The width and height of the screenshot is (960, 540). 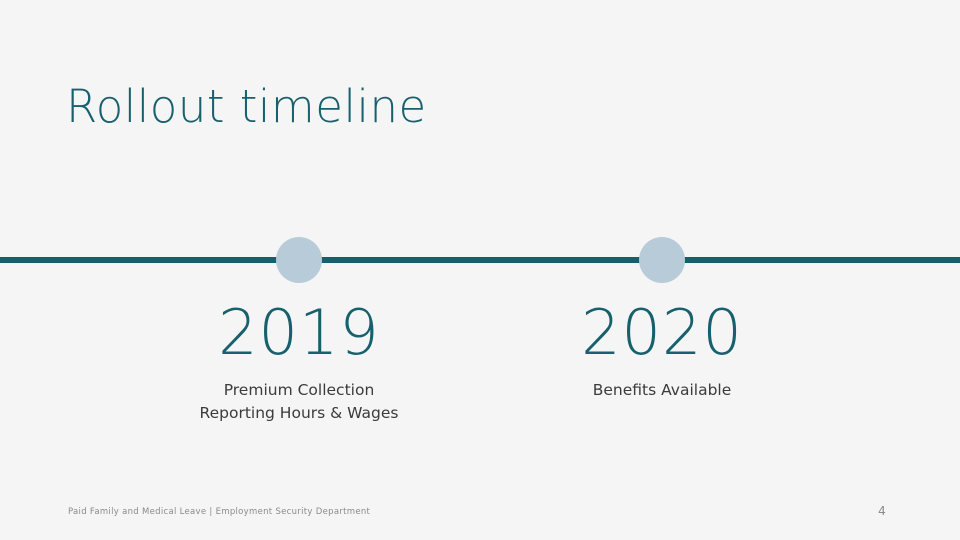 I want to click on timeline-axis, so click(x=480, y=260).